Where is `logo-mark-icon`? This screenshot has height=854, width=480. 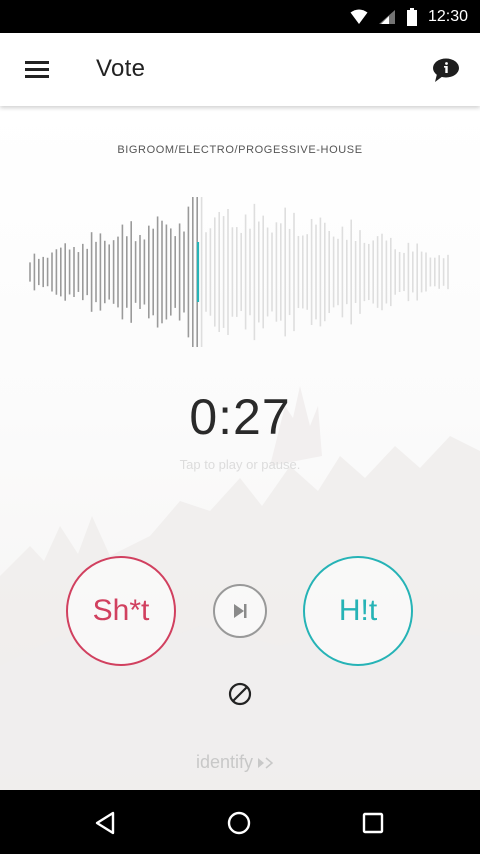
logo-mark-icon is located at coordinates (266, 762).